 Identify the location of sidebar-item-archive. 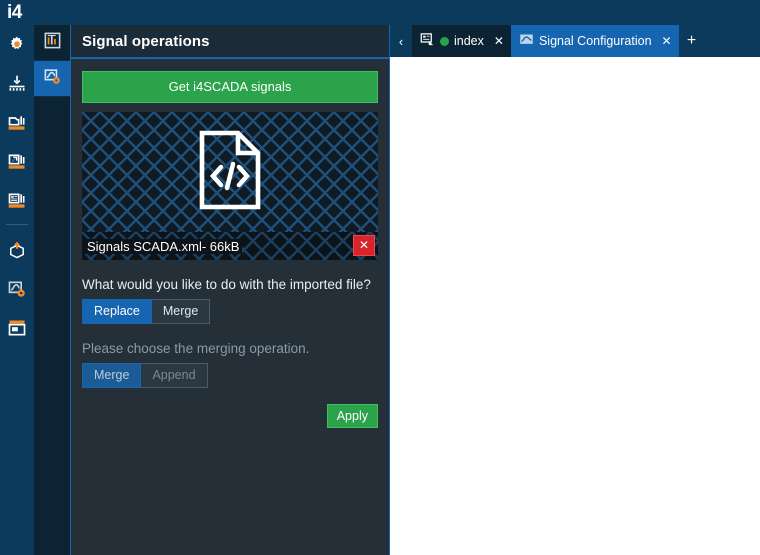
(17, 122).